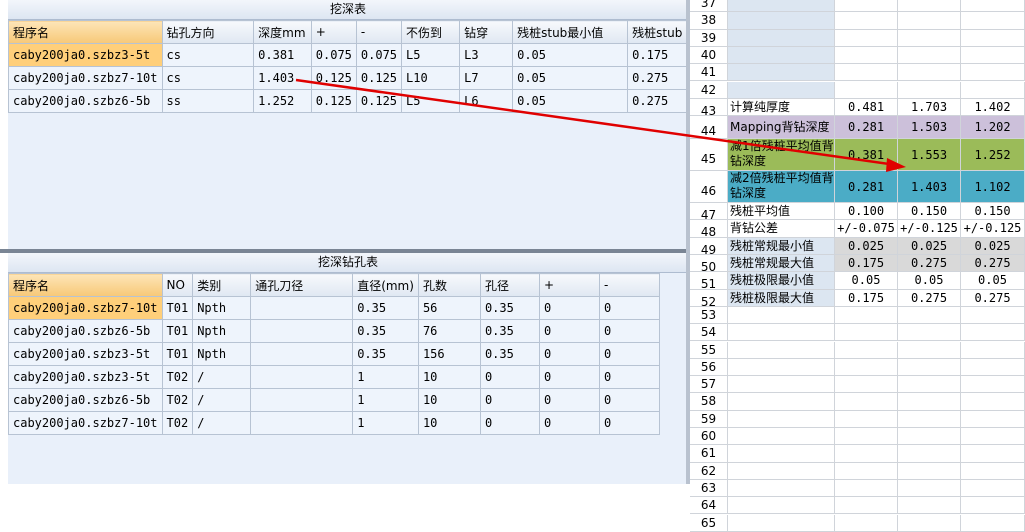 This screenshot has width=1025, height=532. I want to click on value-cell: 1.553, so click(929, 155).